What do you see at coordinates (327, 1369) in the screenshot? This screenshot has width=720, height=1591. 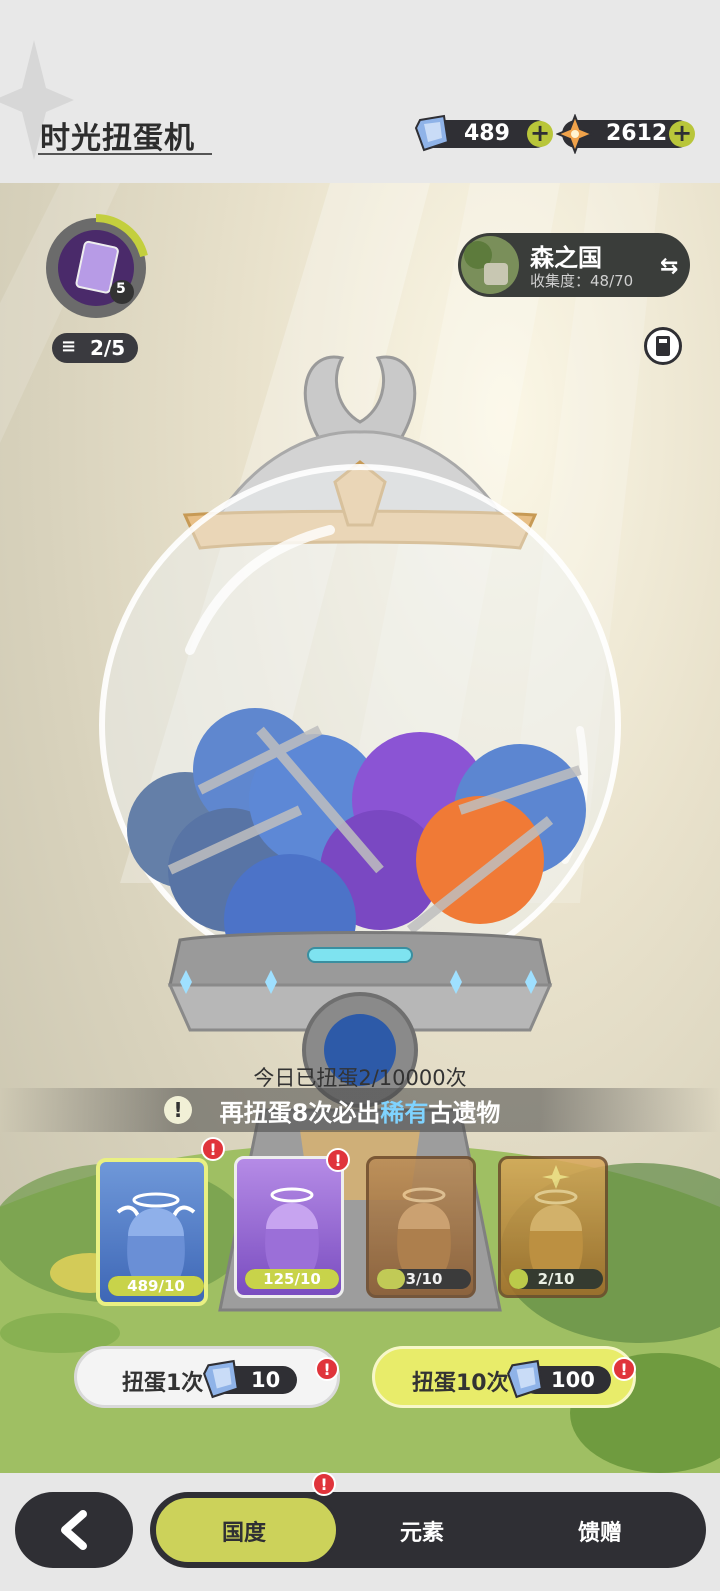 I see `pull-once-alert: !` at bounding box center [327, 1369].